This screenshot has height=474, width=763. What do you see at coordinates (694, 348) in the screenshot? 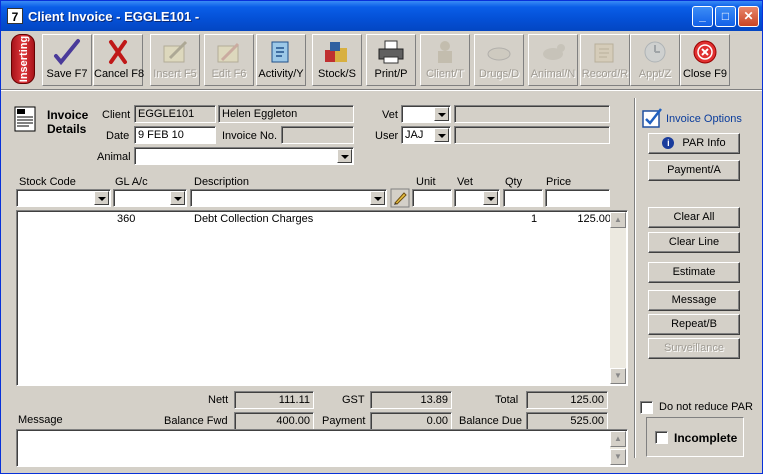
I see `surveillance-button: Surveillance` at bounding box center [694, 348].